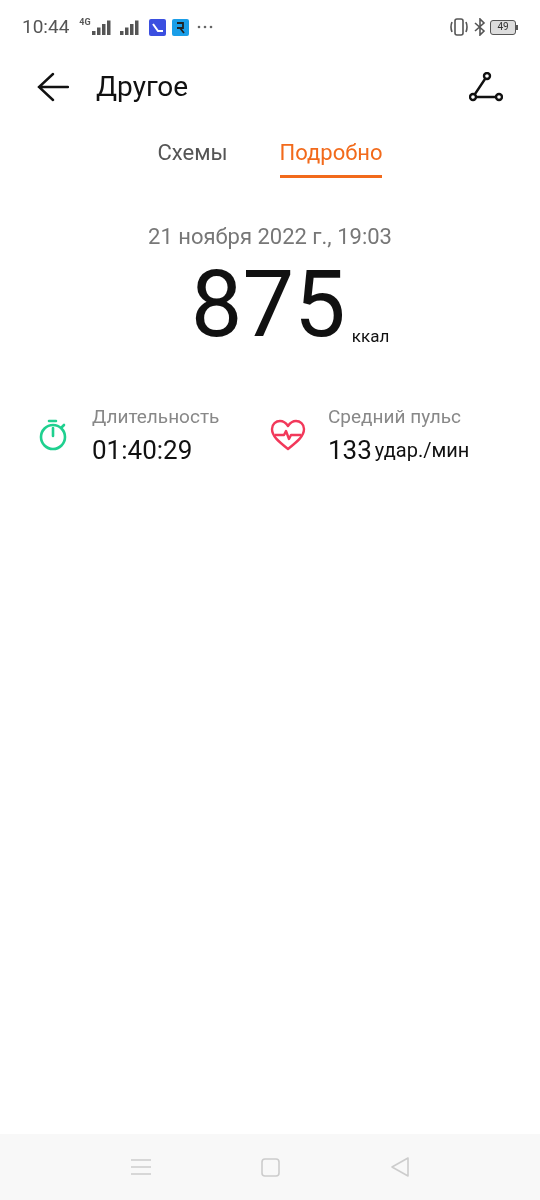 This screenshot has height=1200, width=540. Describe the element at coordinates (486, 87) in the screenshot. I see `route-icon` at that location.